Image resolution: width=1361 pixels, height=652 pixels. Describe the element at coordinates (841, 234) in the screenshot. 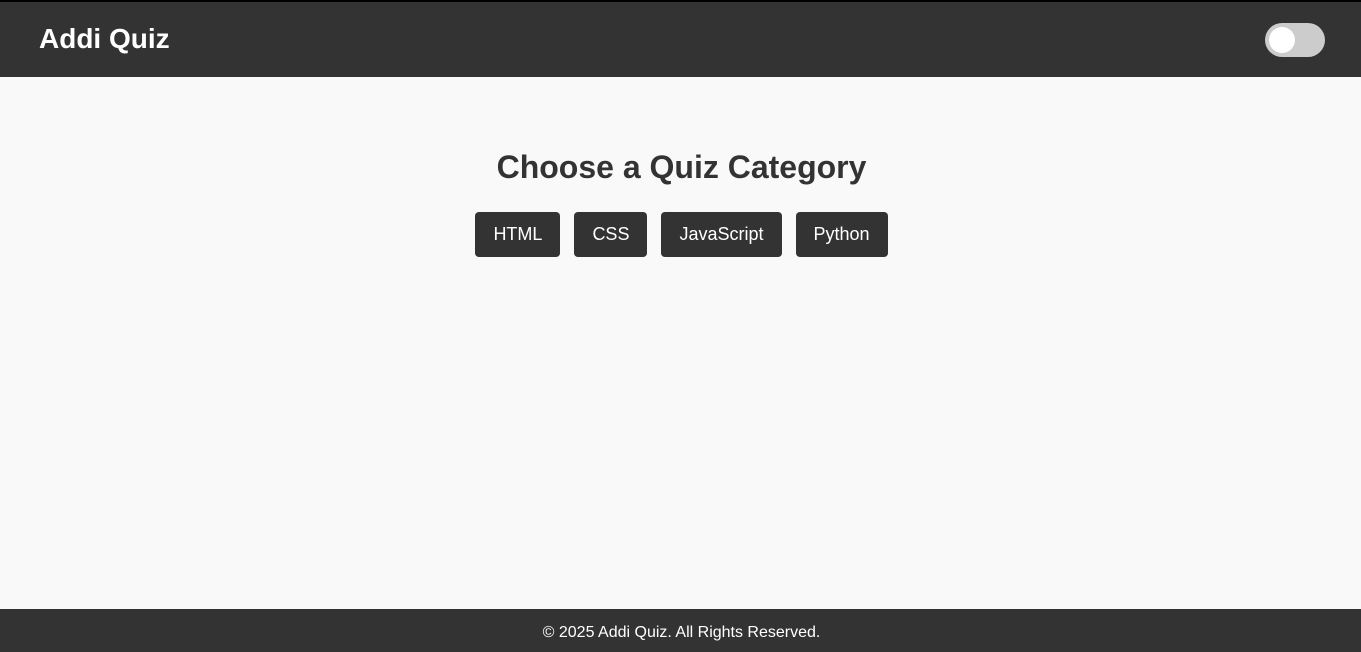

I see `category-button-python: Python` at that location.